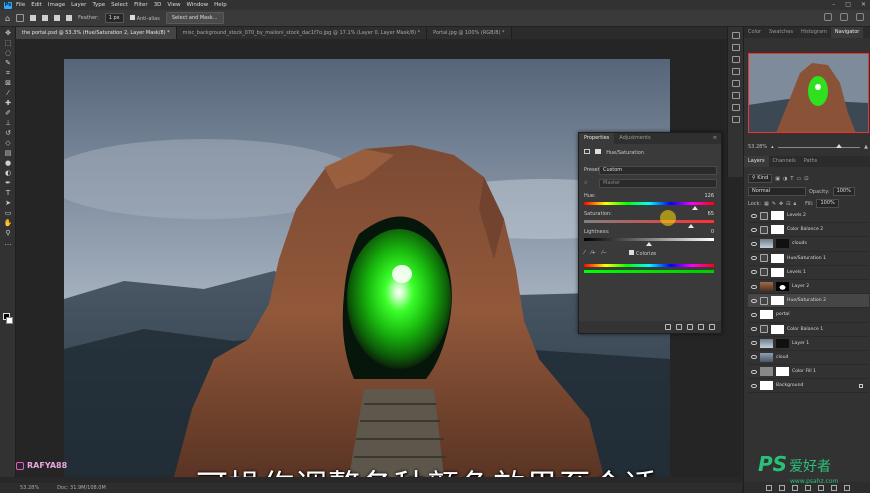  I want to click on layer-row: portal, so click(808, 315).